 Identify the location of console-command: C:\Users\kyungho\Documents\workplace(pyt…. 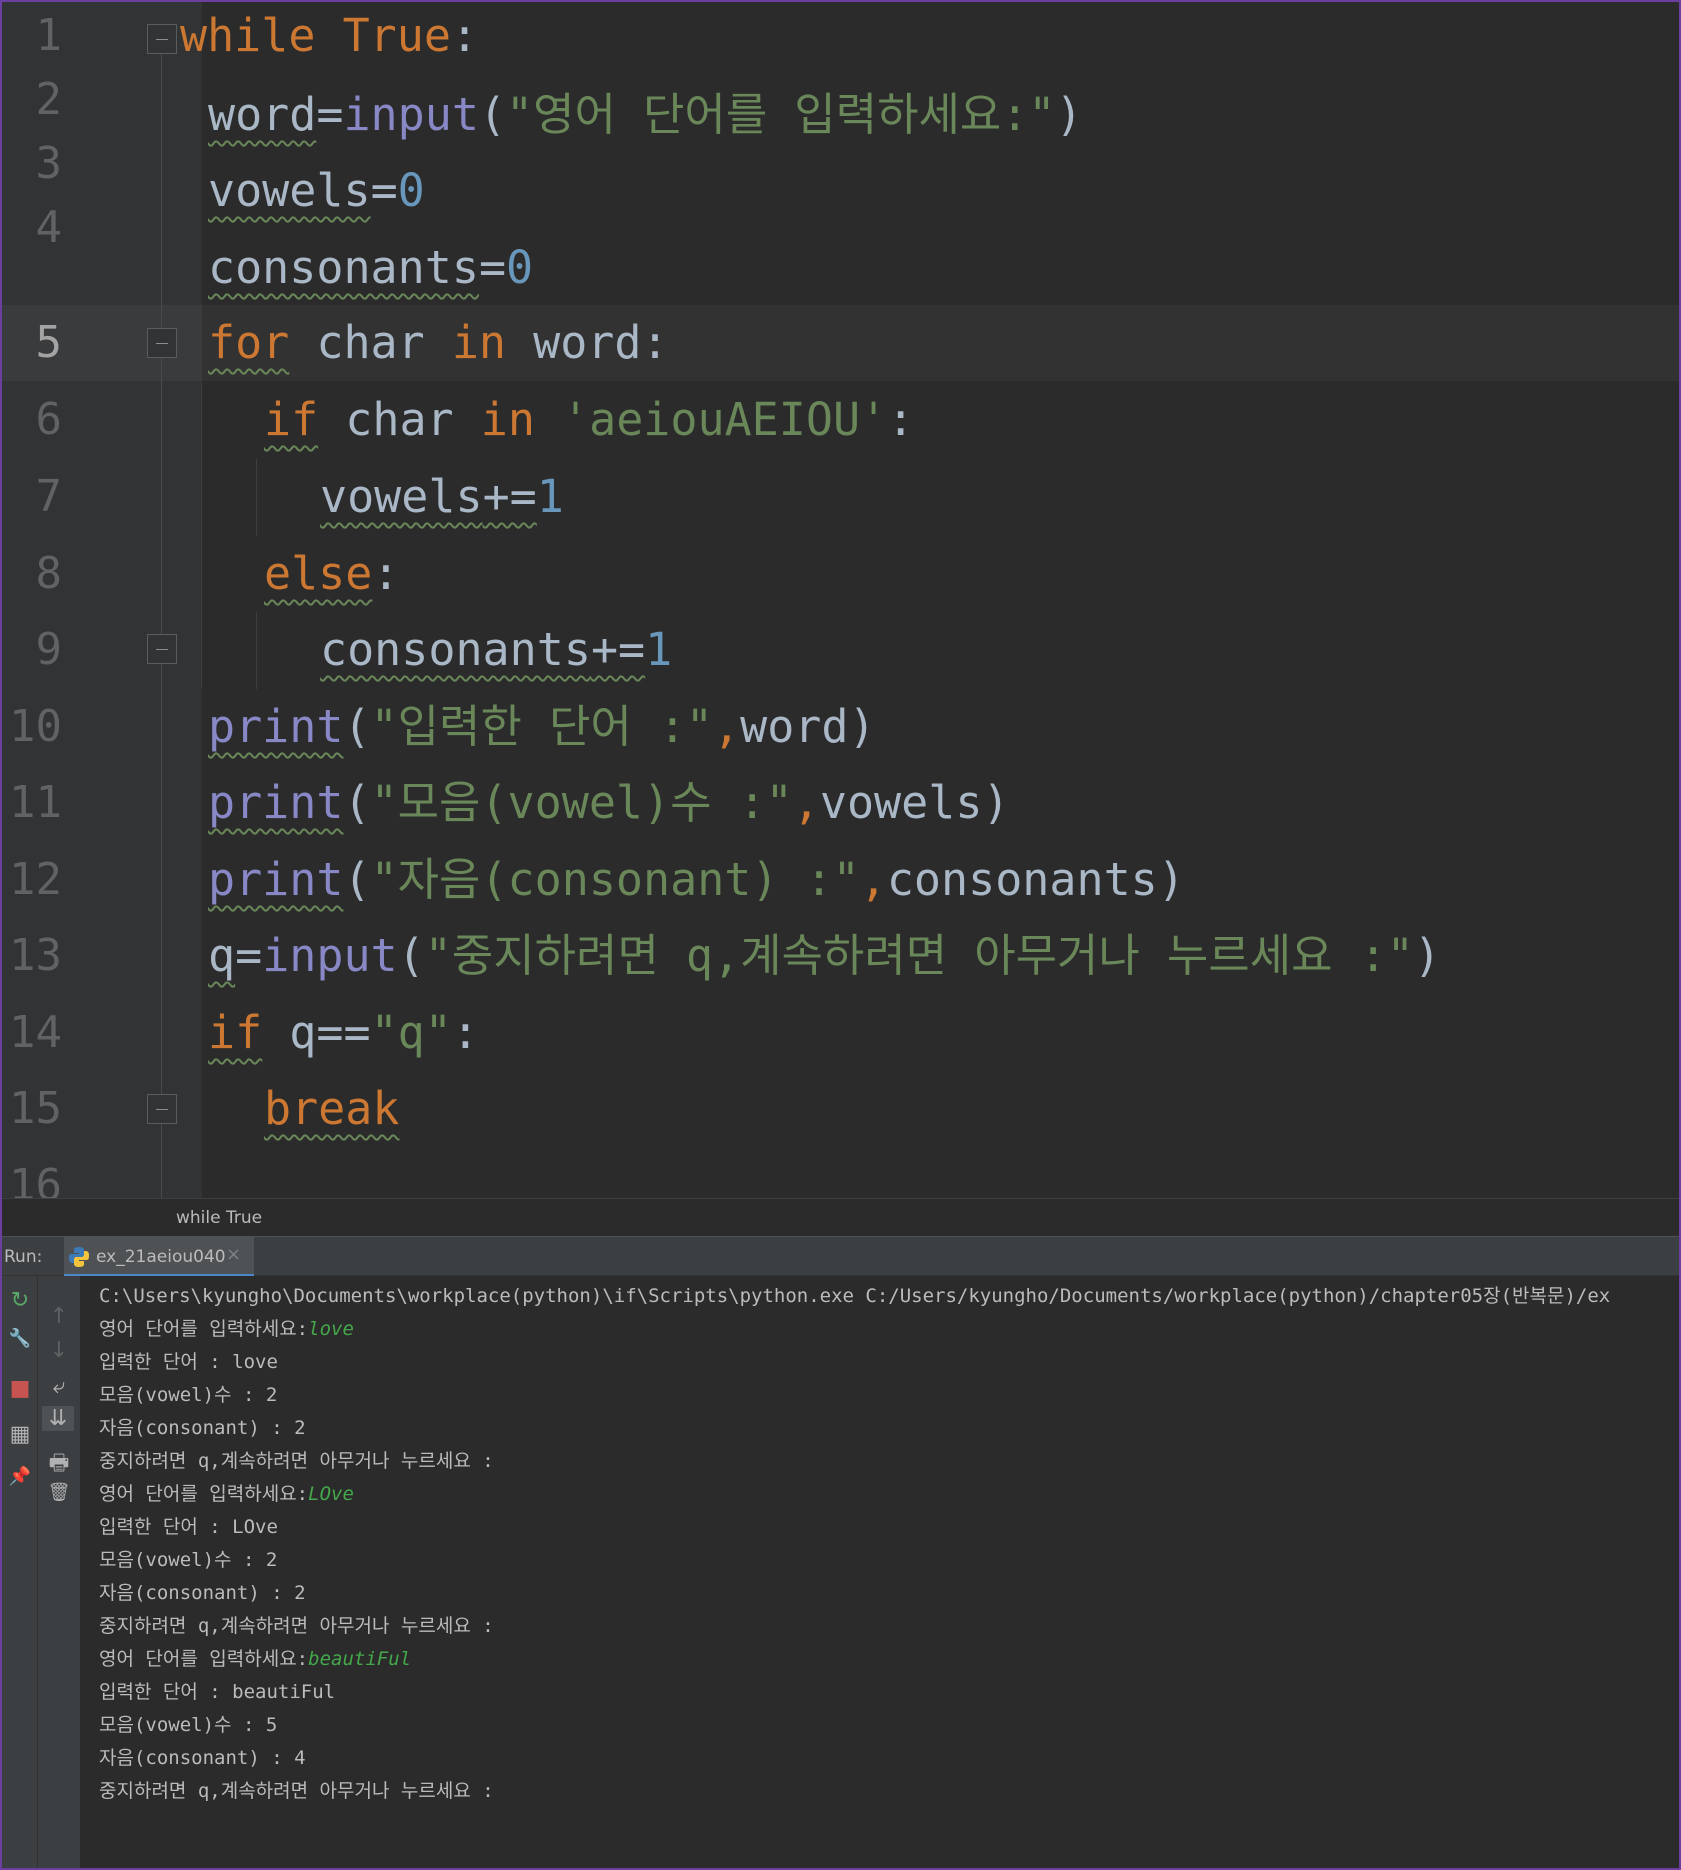
(855, 1296).